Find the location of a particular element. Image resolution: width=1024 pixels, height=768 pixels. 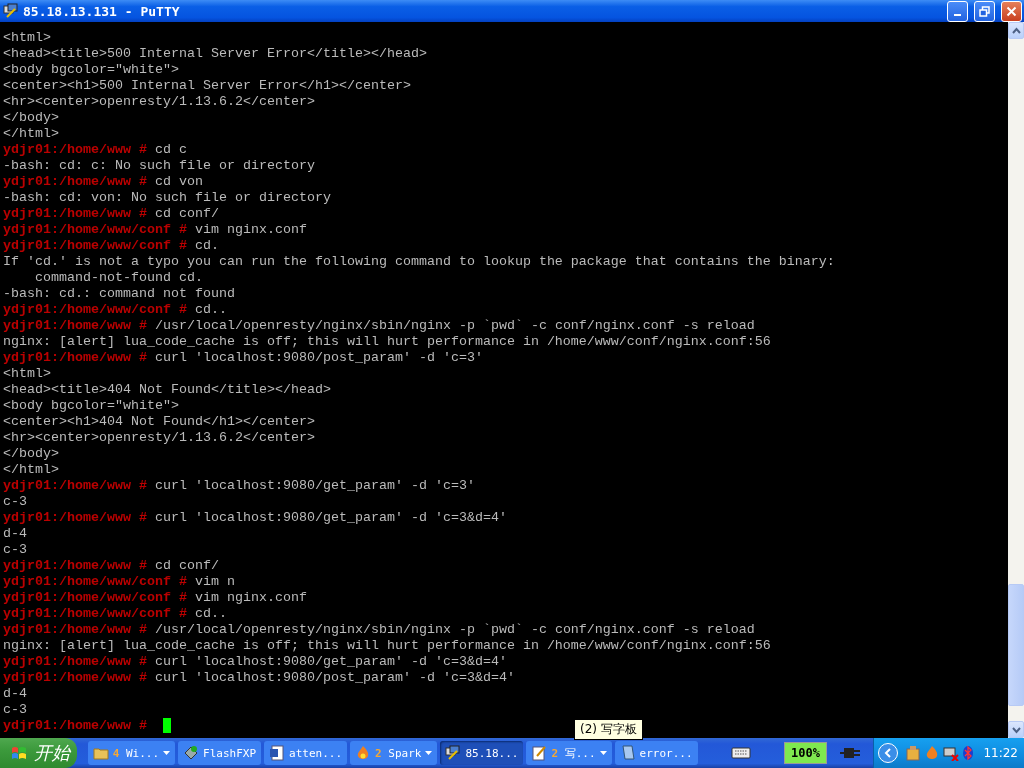

output-text: -bash: cd: c: No such file or directory is located at coordinates (159, 166).